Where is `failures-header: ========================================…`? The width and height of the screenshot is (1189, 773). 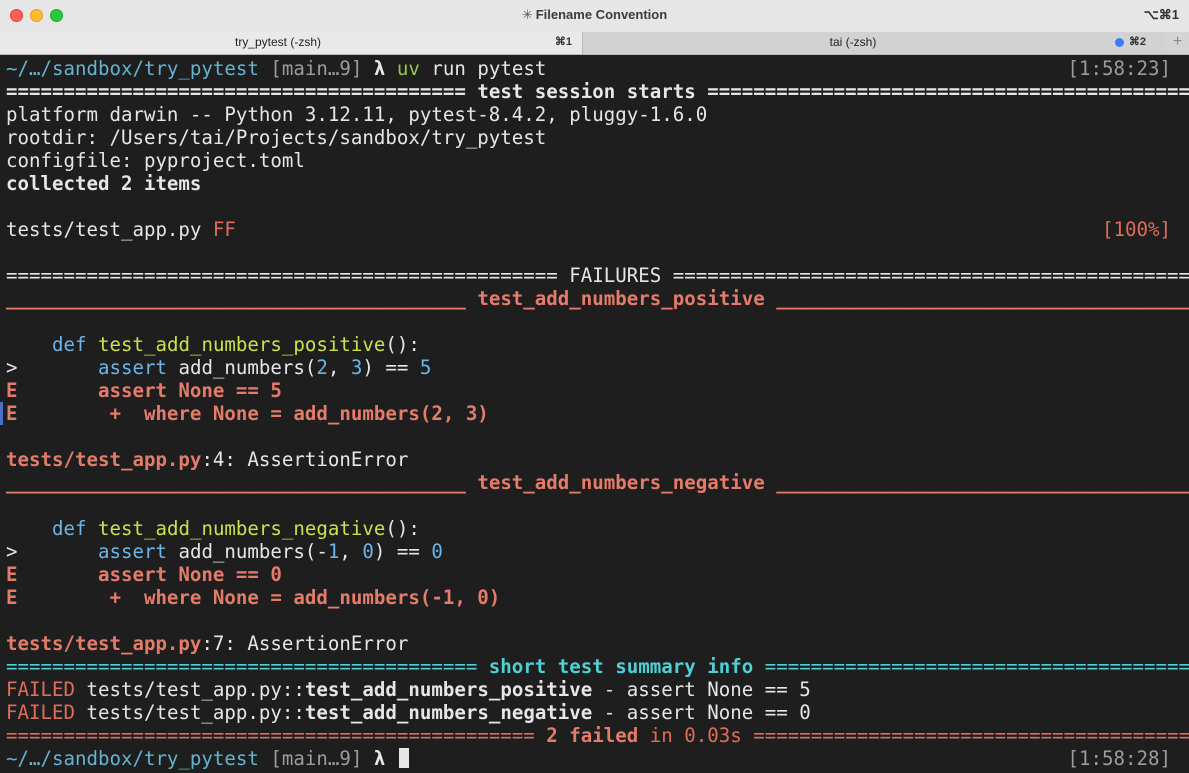
failures-header: ========================================… is located at coordinates (597, 275).